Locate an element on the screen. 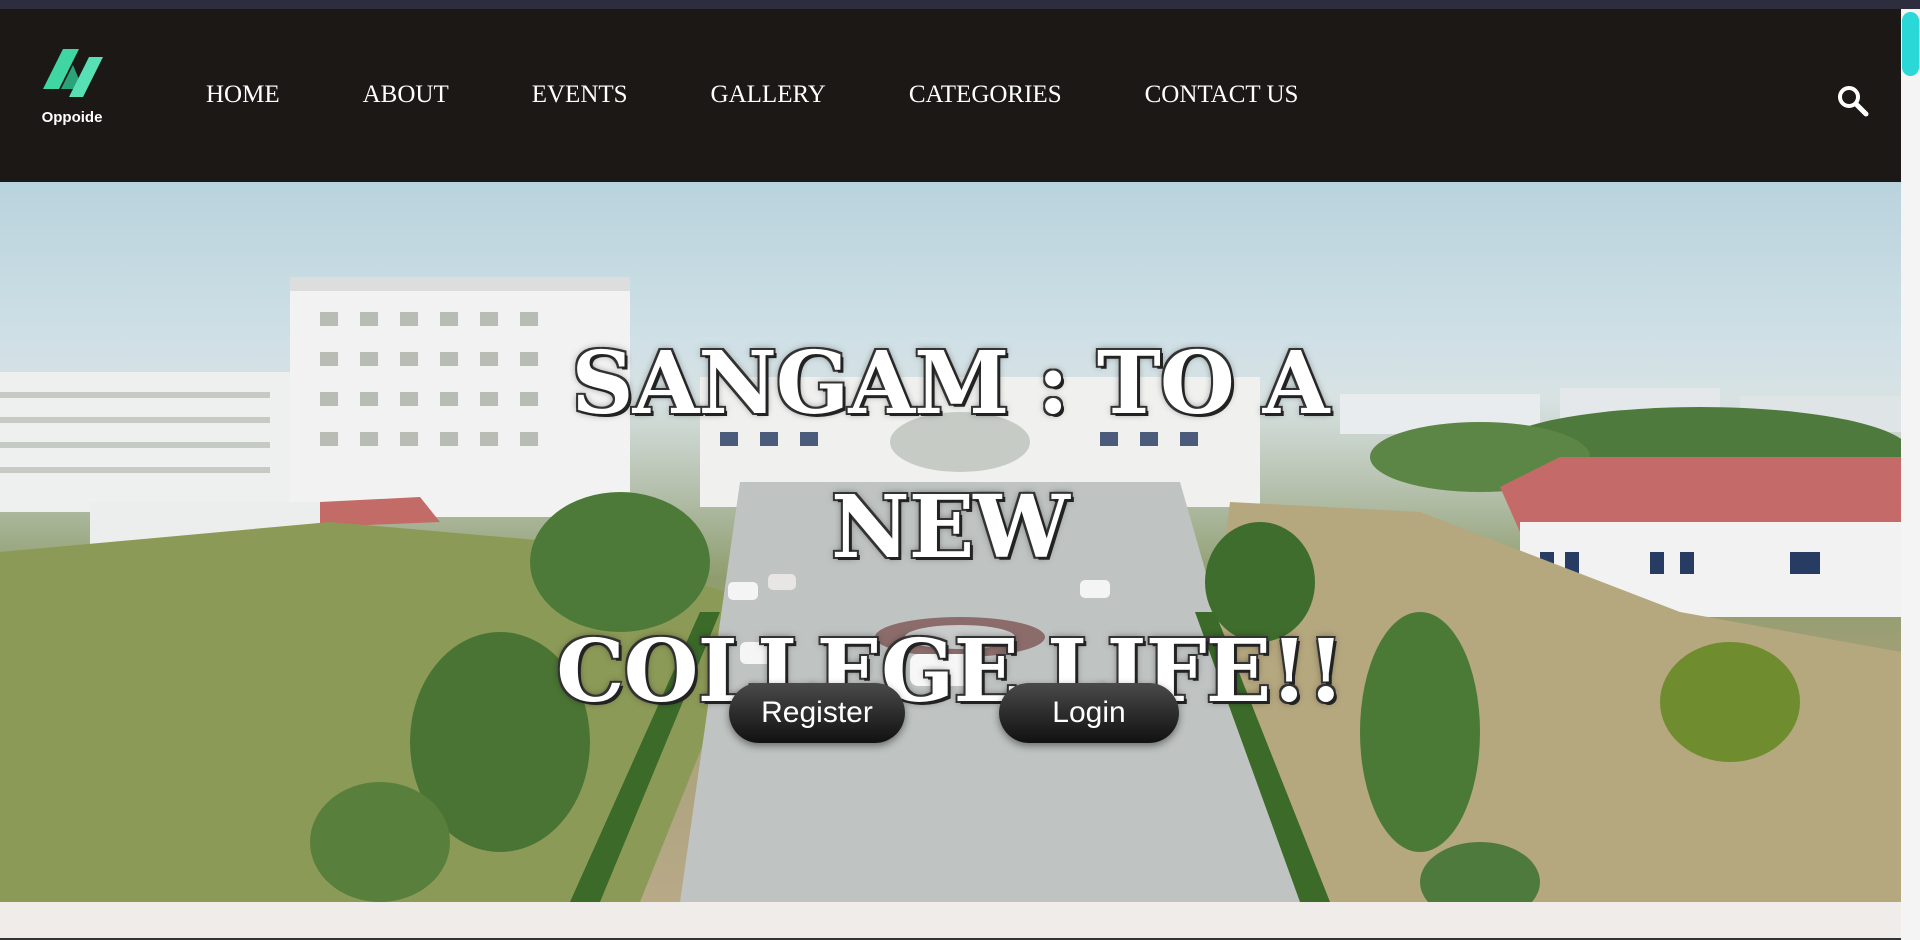  nav-link-contact-us: CONTACT US is located at coordinates (1222, 95).